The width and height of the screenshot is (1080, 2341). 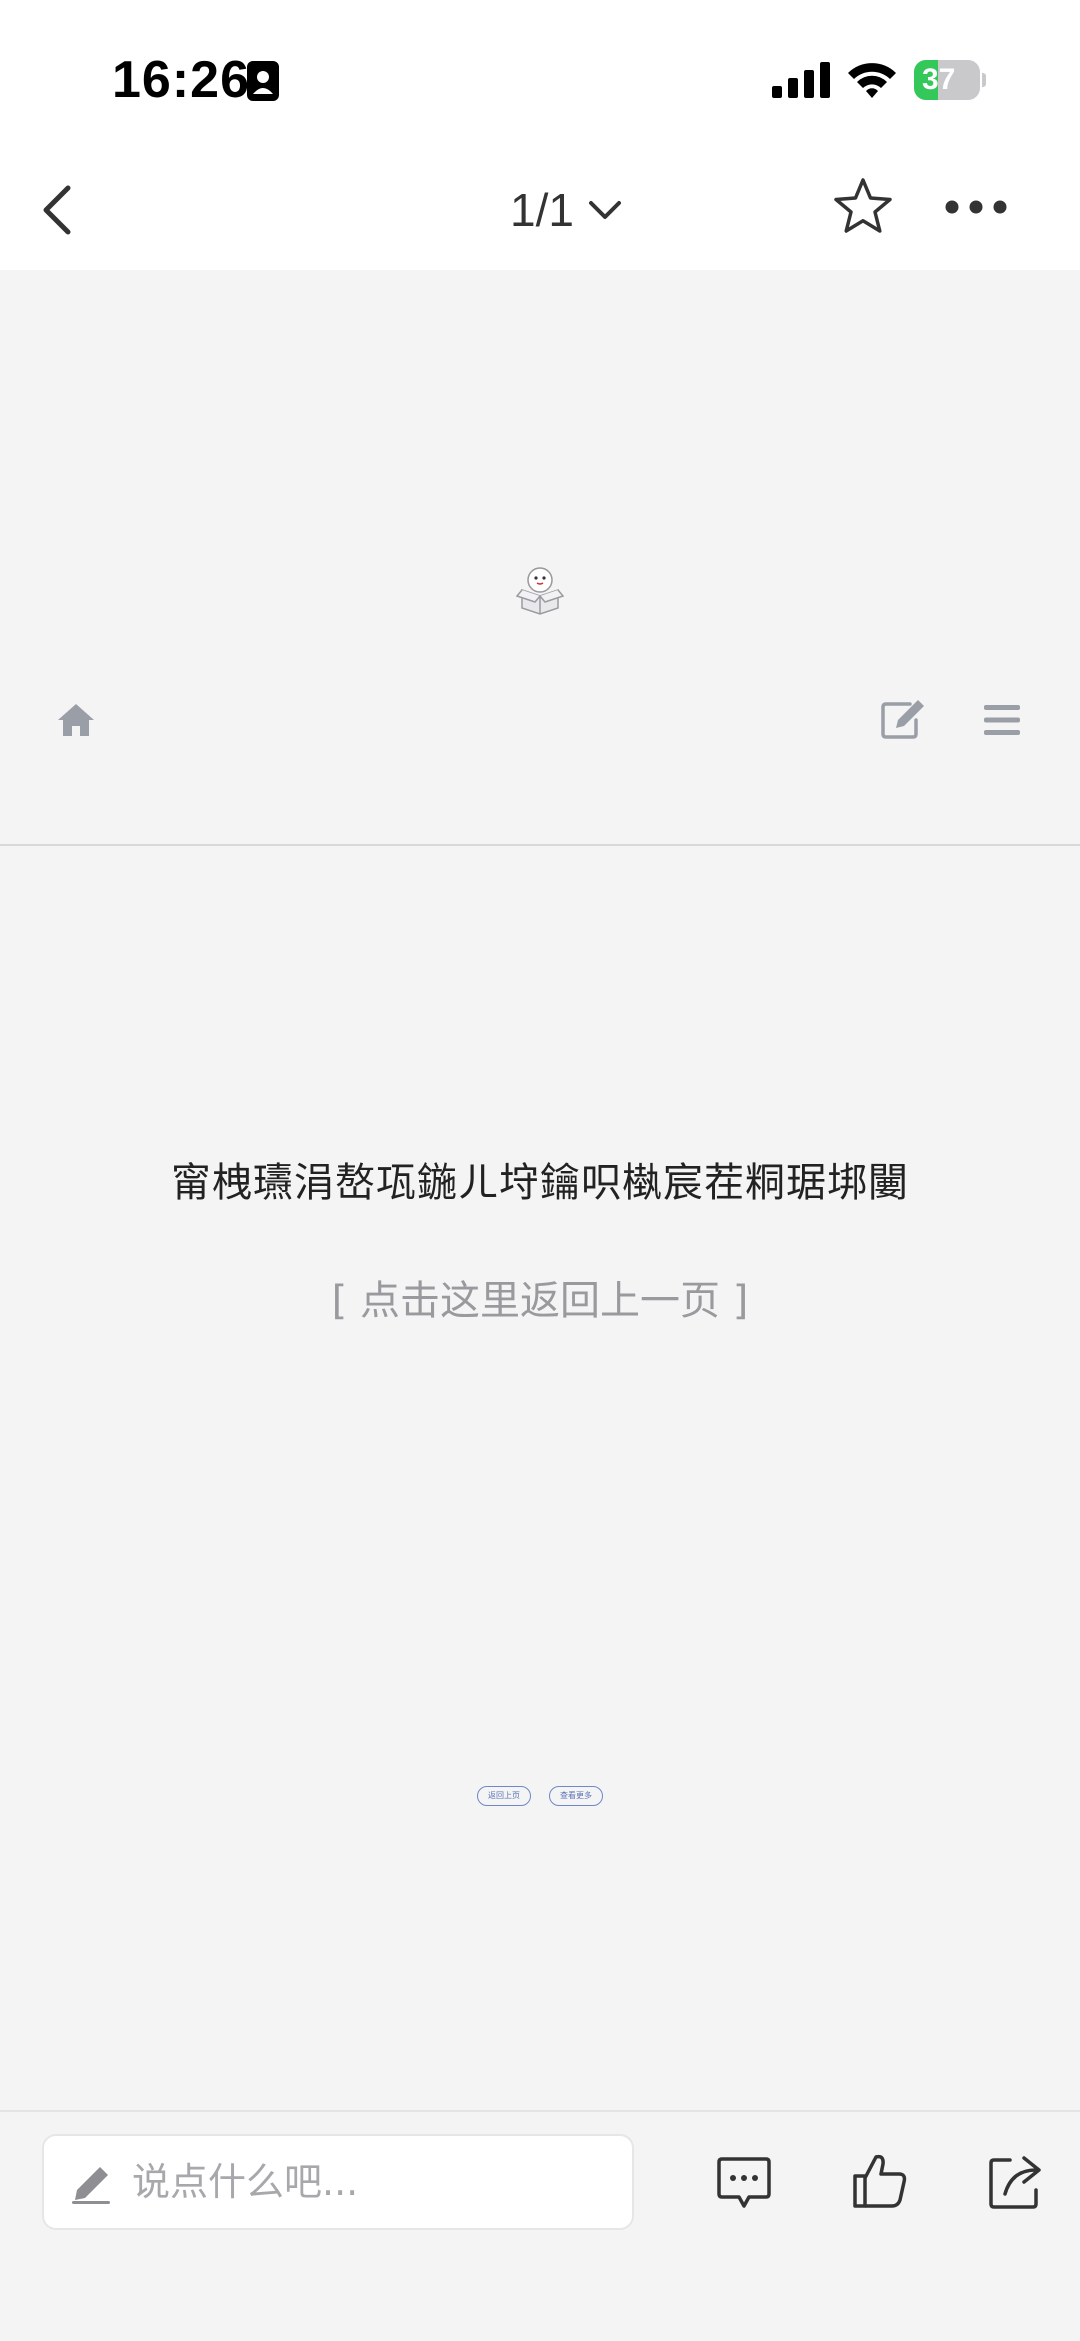 What do you see at coordinates (540, 1183) in the screenshot?
I see `error-message: 甯栧瓙涓嶅瓨鍦ㄦ垨鑰呮槸宸茬粡琚垹闄` at bounding box center [540, 1183].